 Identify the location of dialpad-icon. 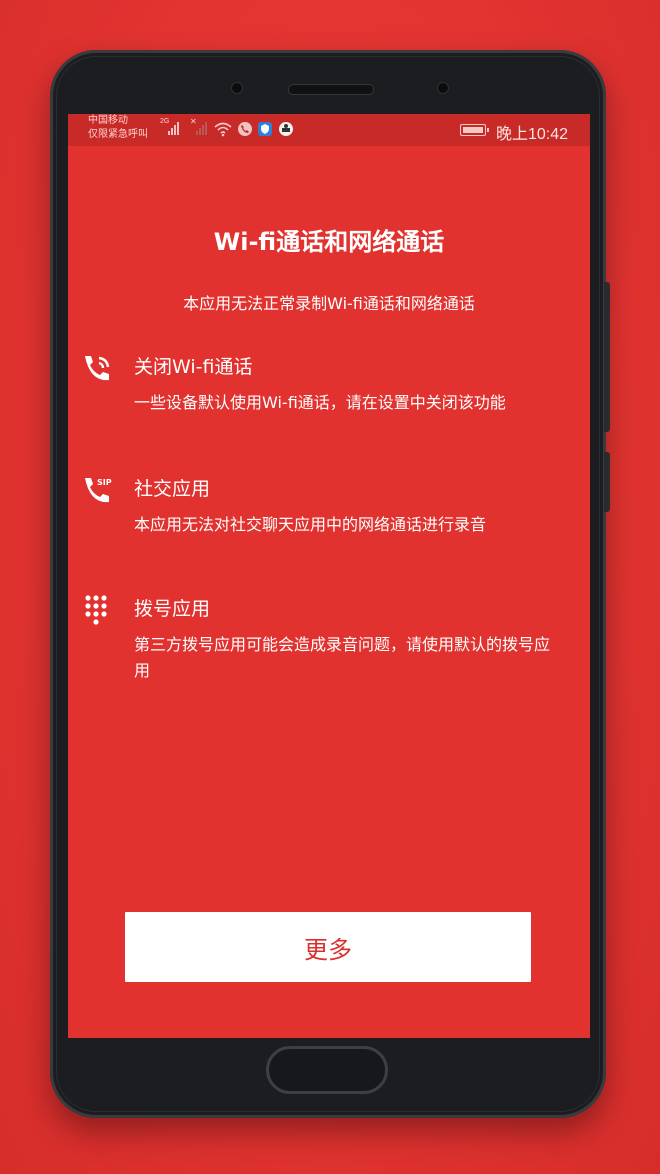
(96, 610).